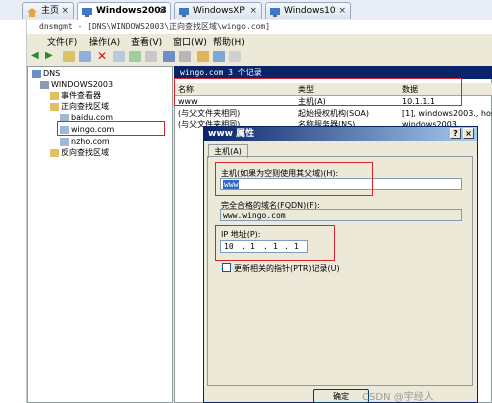 This screenshot has height=403, width=492. I want to click on zone-icon, so click(64, 141).